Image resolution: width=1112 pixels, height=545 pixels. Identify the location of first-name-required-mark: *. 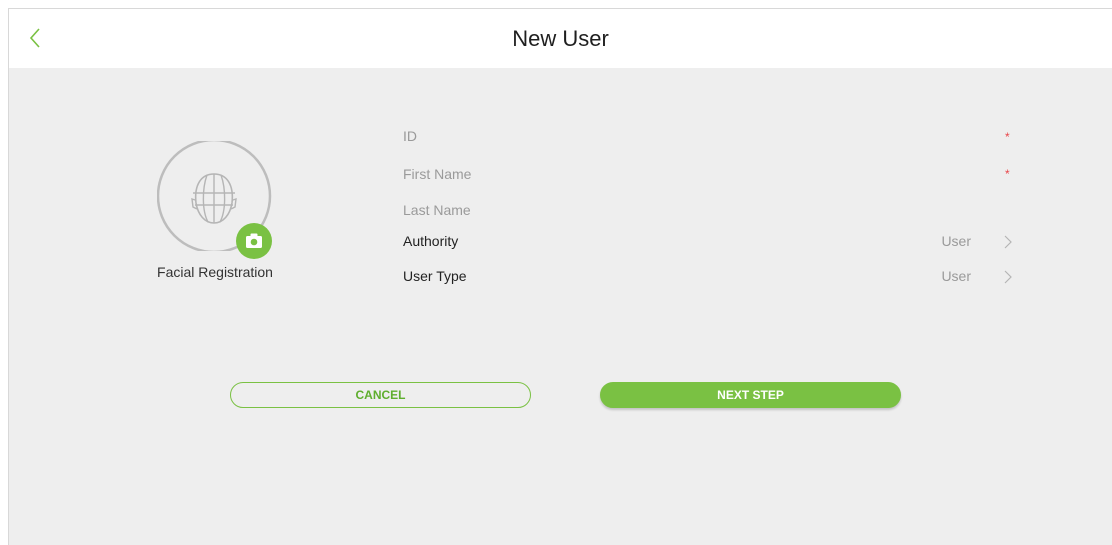
(1007, 174).